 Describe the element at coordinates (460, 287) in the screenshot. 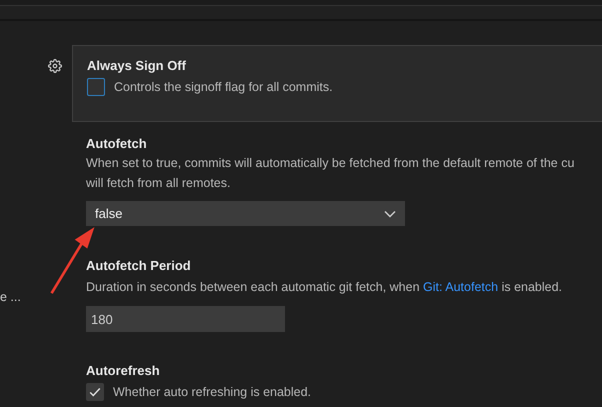

I see `setting-link: Git: Autofetch` at that location.